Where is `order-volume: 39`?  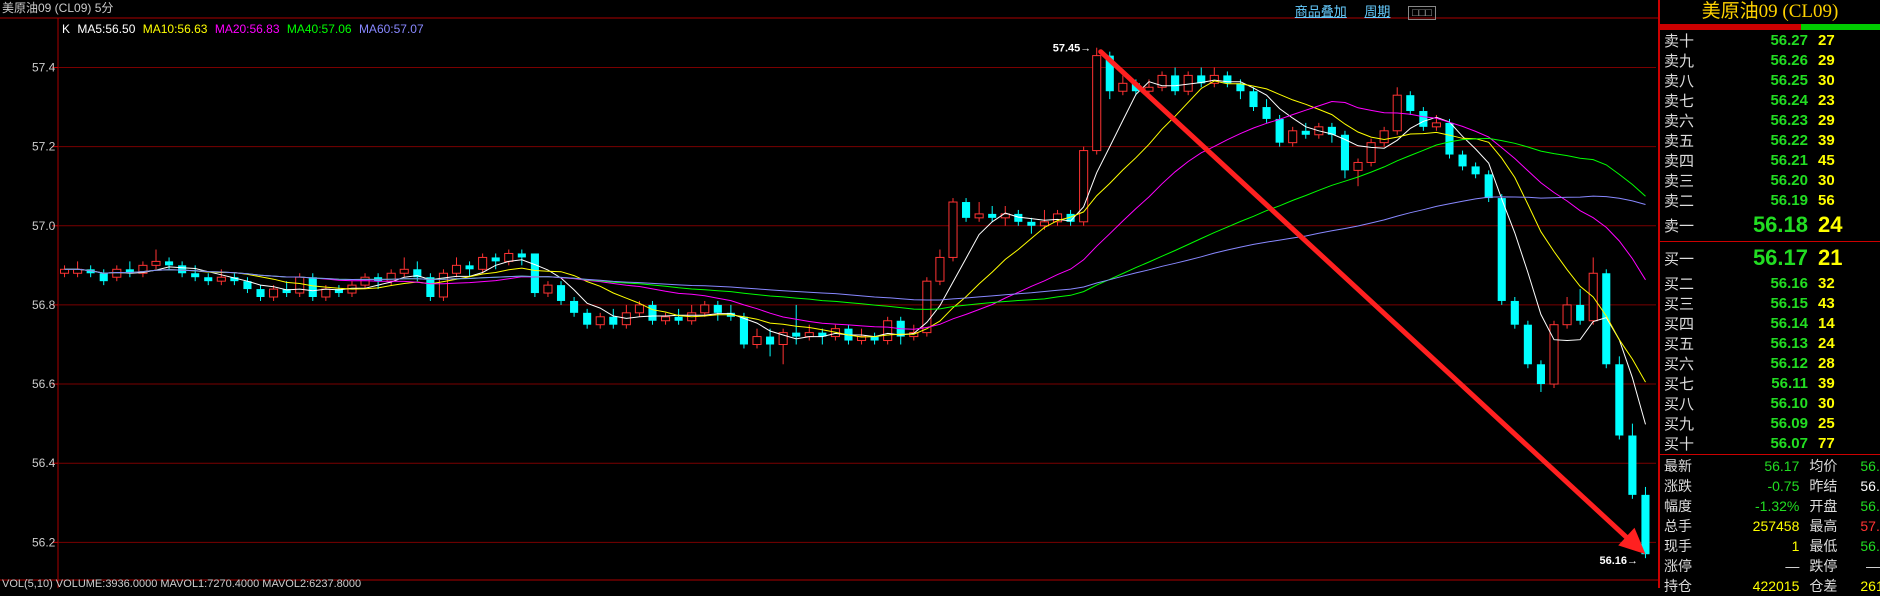 order-volume: 39 is located at coordinates (1826, 383).